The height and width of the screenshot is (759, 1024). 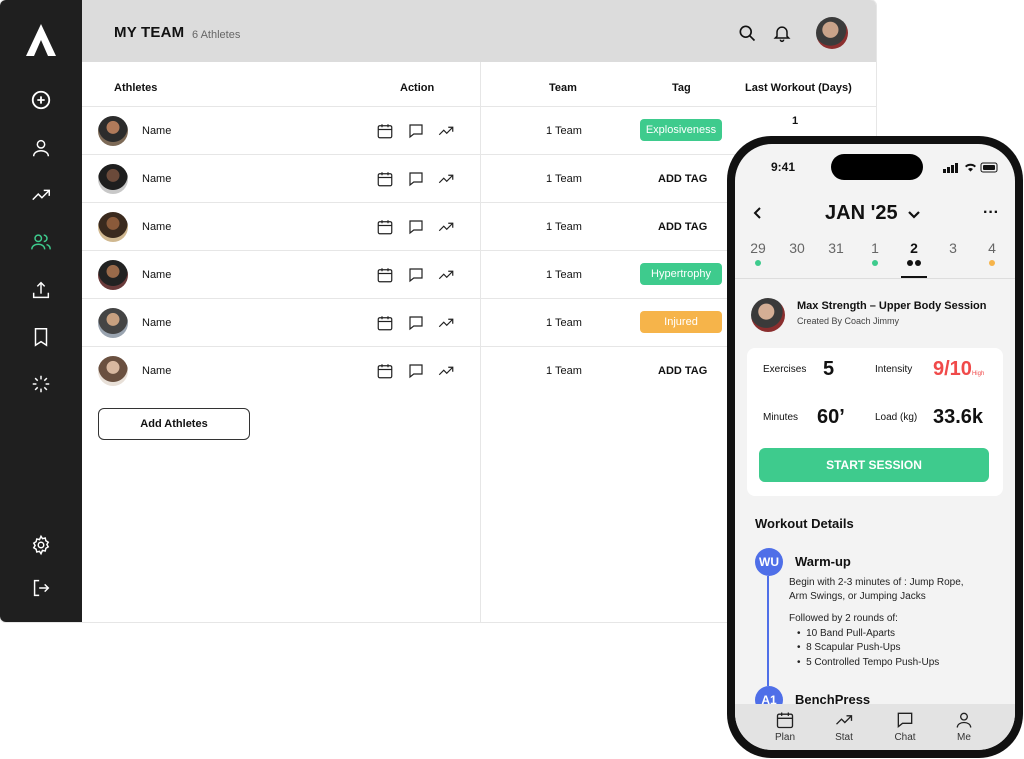 I want to click on chevron-down-icon, so click(x=914, y=215).